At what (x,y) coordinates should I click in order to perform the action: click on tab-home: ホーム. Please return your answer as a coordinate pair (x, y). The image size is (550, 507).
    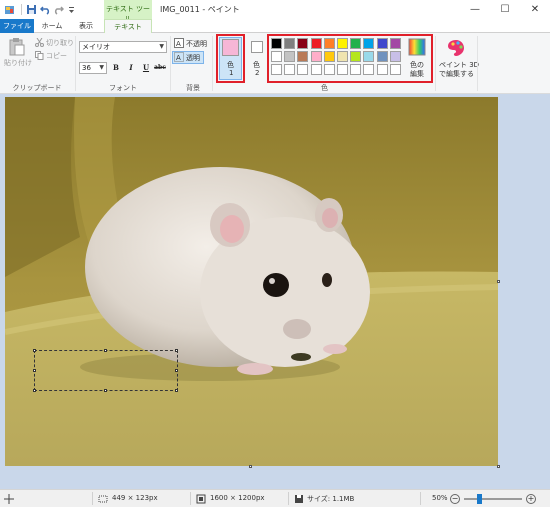
    Looking at the image, I should click on (52, 26).